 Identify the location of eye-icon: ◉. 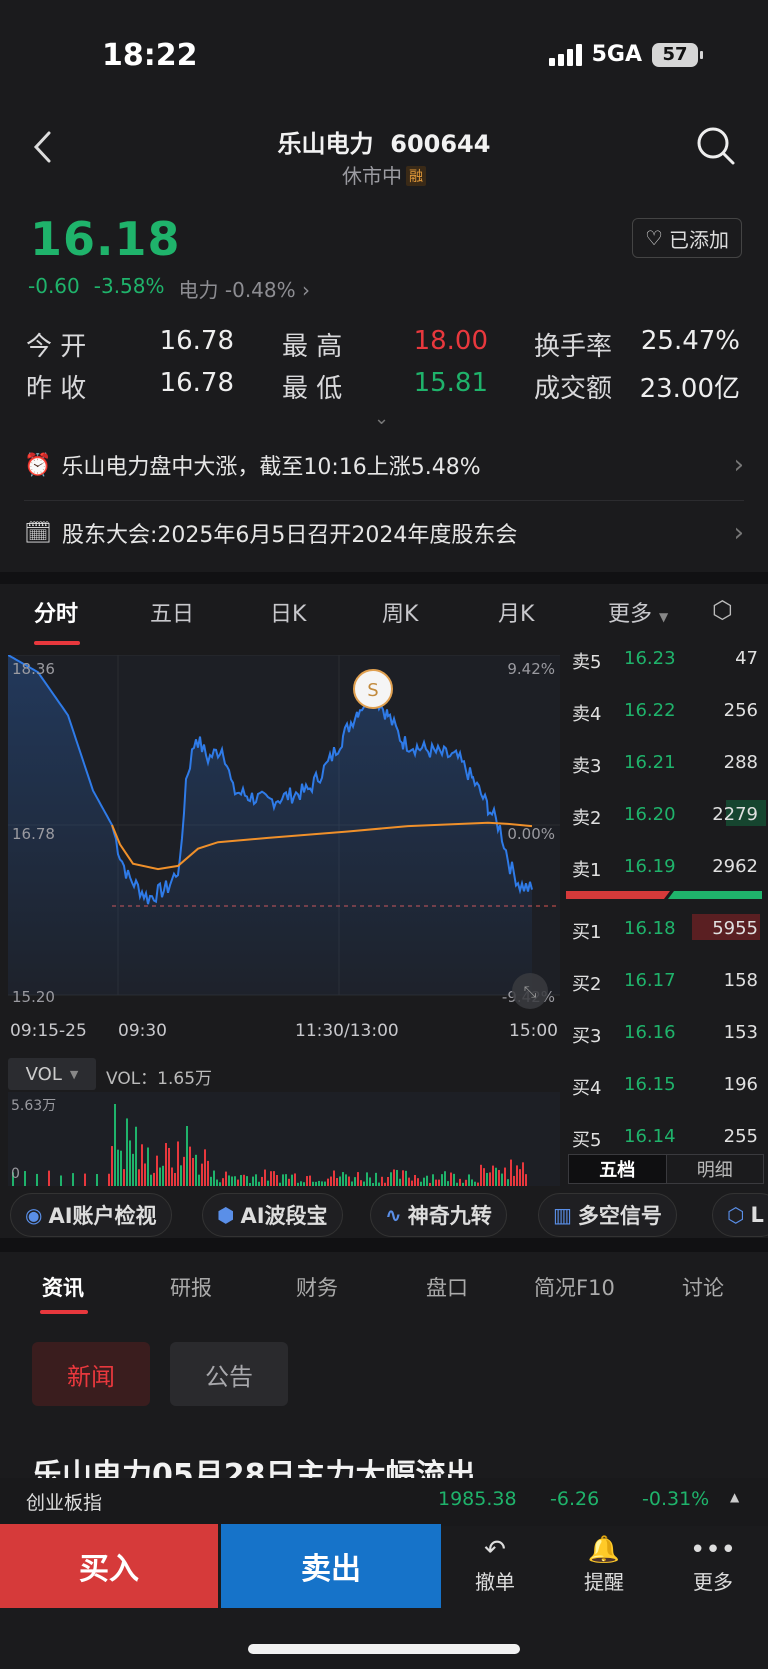
(34, 1215).